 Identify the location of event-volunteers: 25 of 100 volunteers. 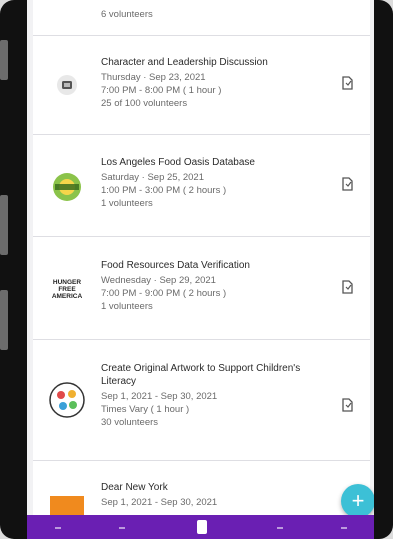
(144, 103).